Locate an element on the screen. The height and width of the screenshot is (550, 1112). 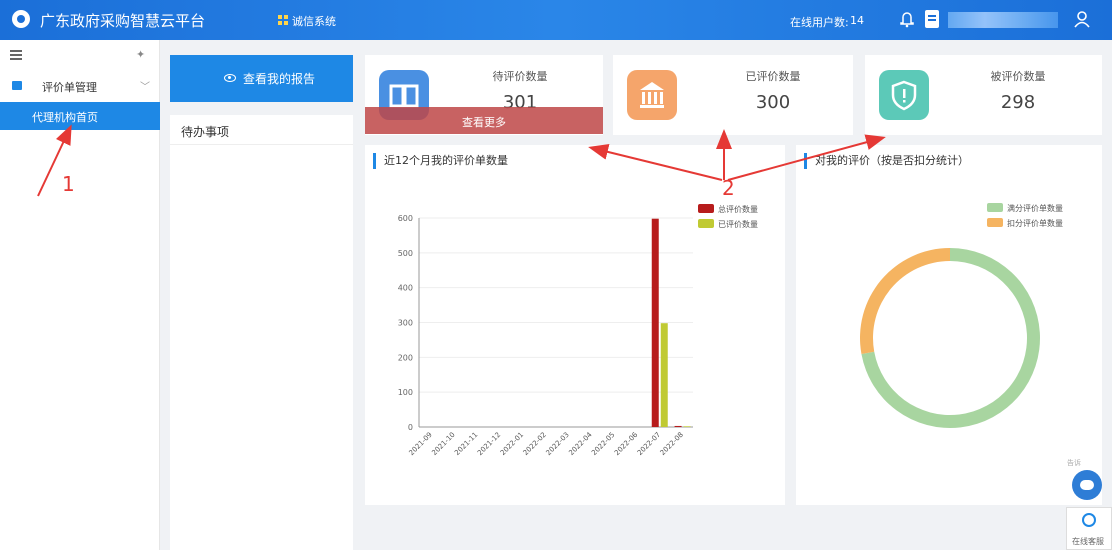
sidebar-group-label: 评价单管理 is located at coordinates (69, 87).